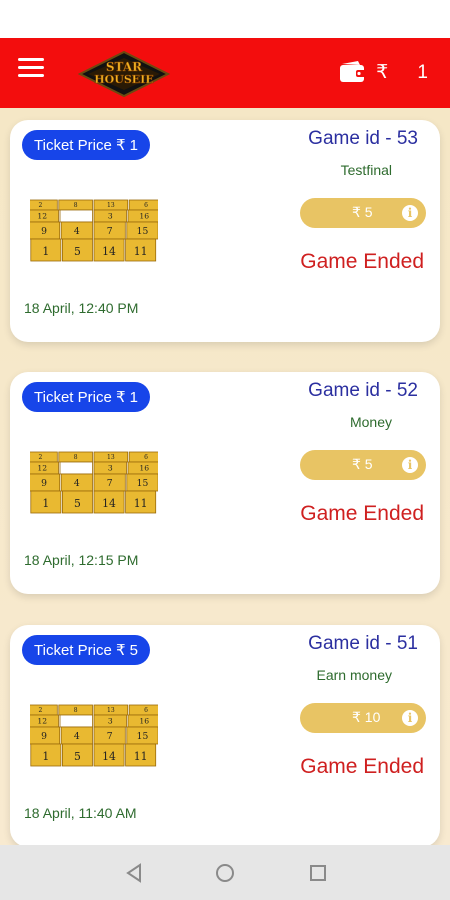 The width and height of the screenshot is (450, 900). I want to click on menu-button, so click(31, 69).